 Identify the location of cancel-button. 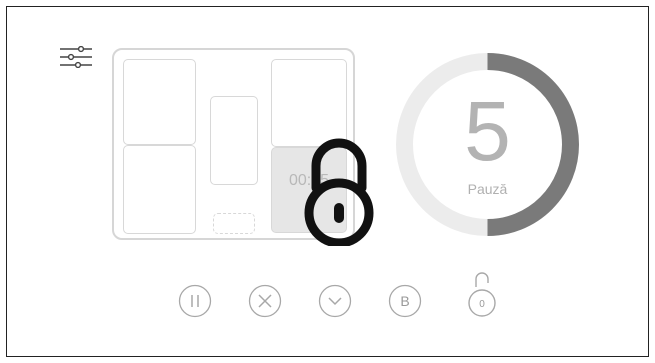
(265, 301).